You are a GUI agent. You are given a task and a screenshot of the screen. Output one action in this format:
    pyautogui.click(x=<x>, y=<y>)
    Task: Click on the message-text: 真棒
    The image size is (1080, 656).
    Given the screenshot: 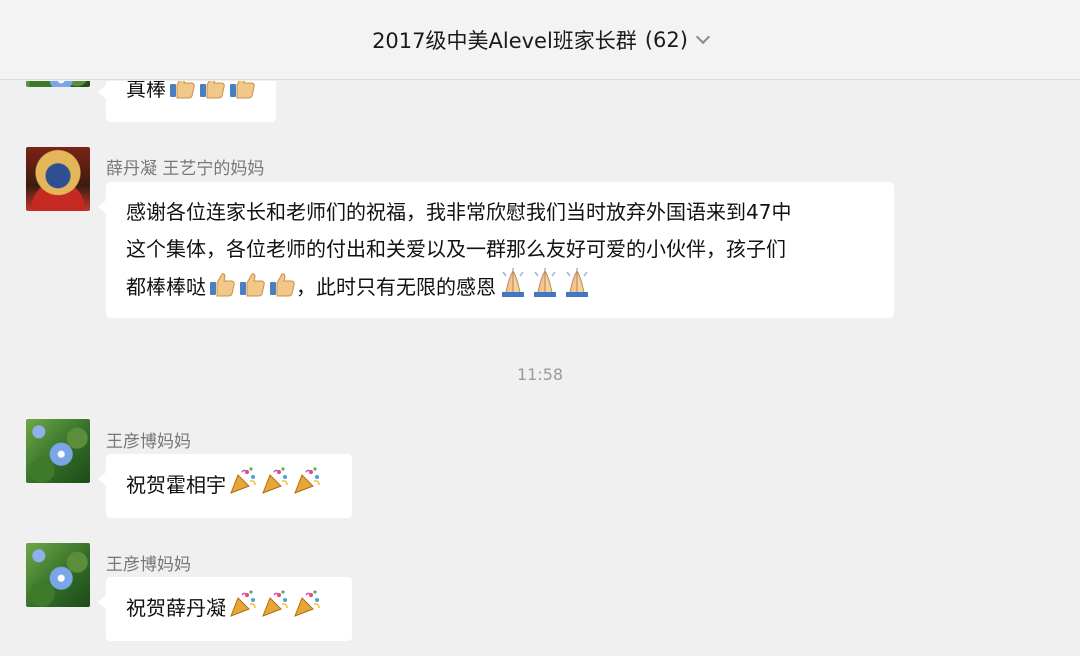 What is the action you would take?
    pyautogui.click(x=146, y=91)
    